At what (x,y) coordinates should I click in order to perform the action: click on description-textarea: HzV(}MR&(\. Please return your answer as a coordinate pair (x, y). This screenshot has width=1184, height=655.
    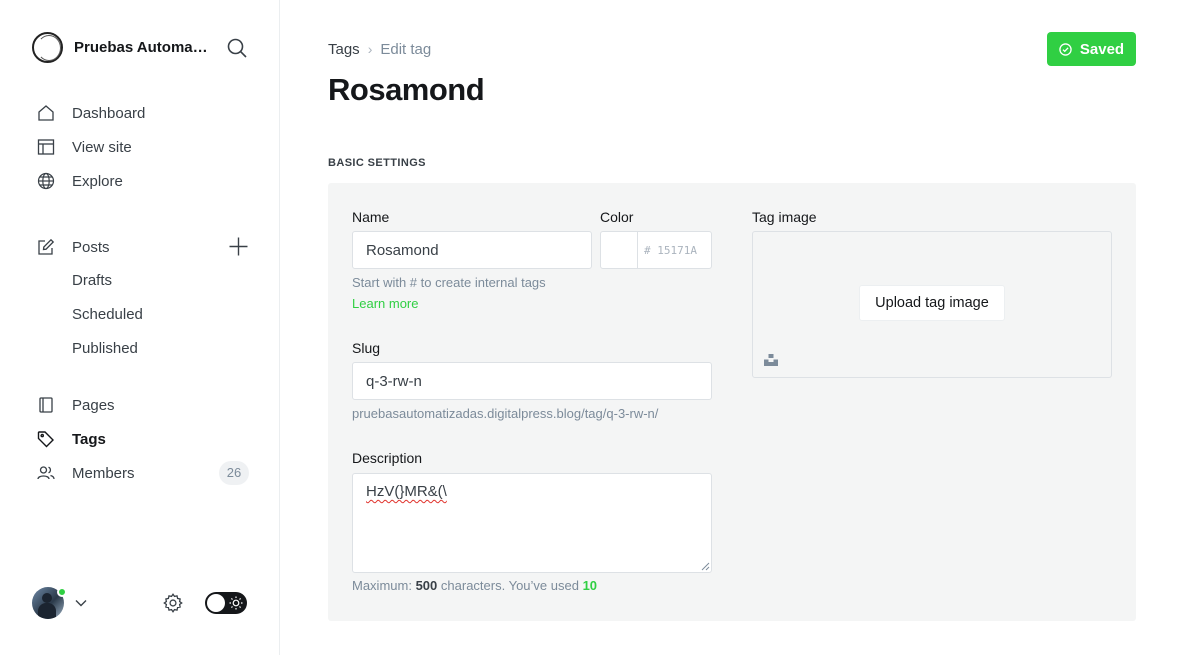
    Looking at the image, I should click on (532, 523).